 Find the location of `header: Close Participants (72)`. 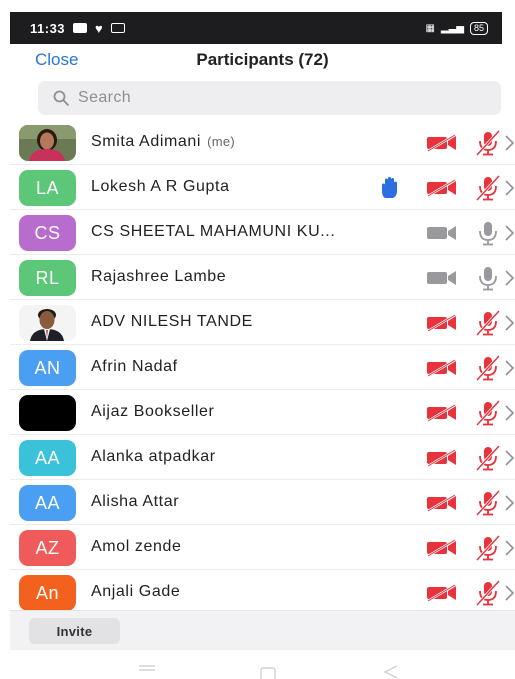

header: Close Participants (72) is located at coordinates (262, 60).